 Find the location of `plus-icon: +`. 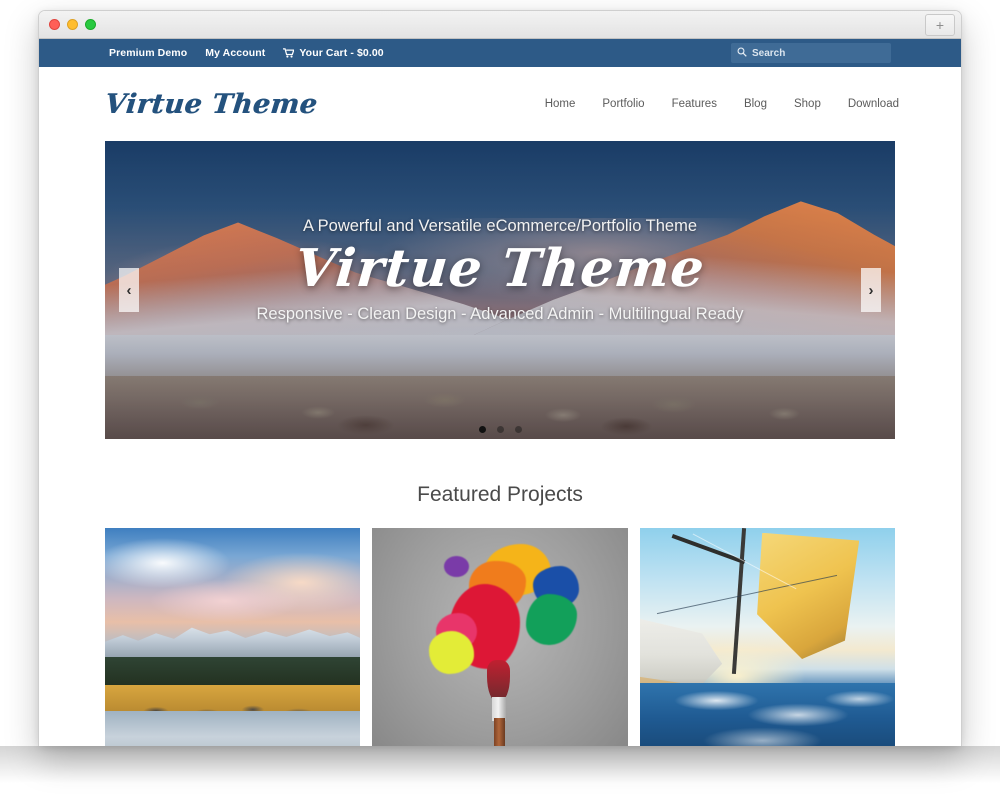

plus-icon: + is located at coordinates (940, 25).